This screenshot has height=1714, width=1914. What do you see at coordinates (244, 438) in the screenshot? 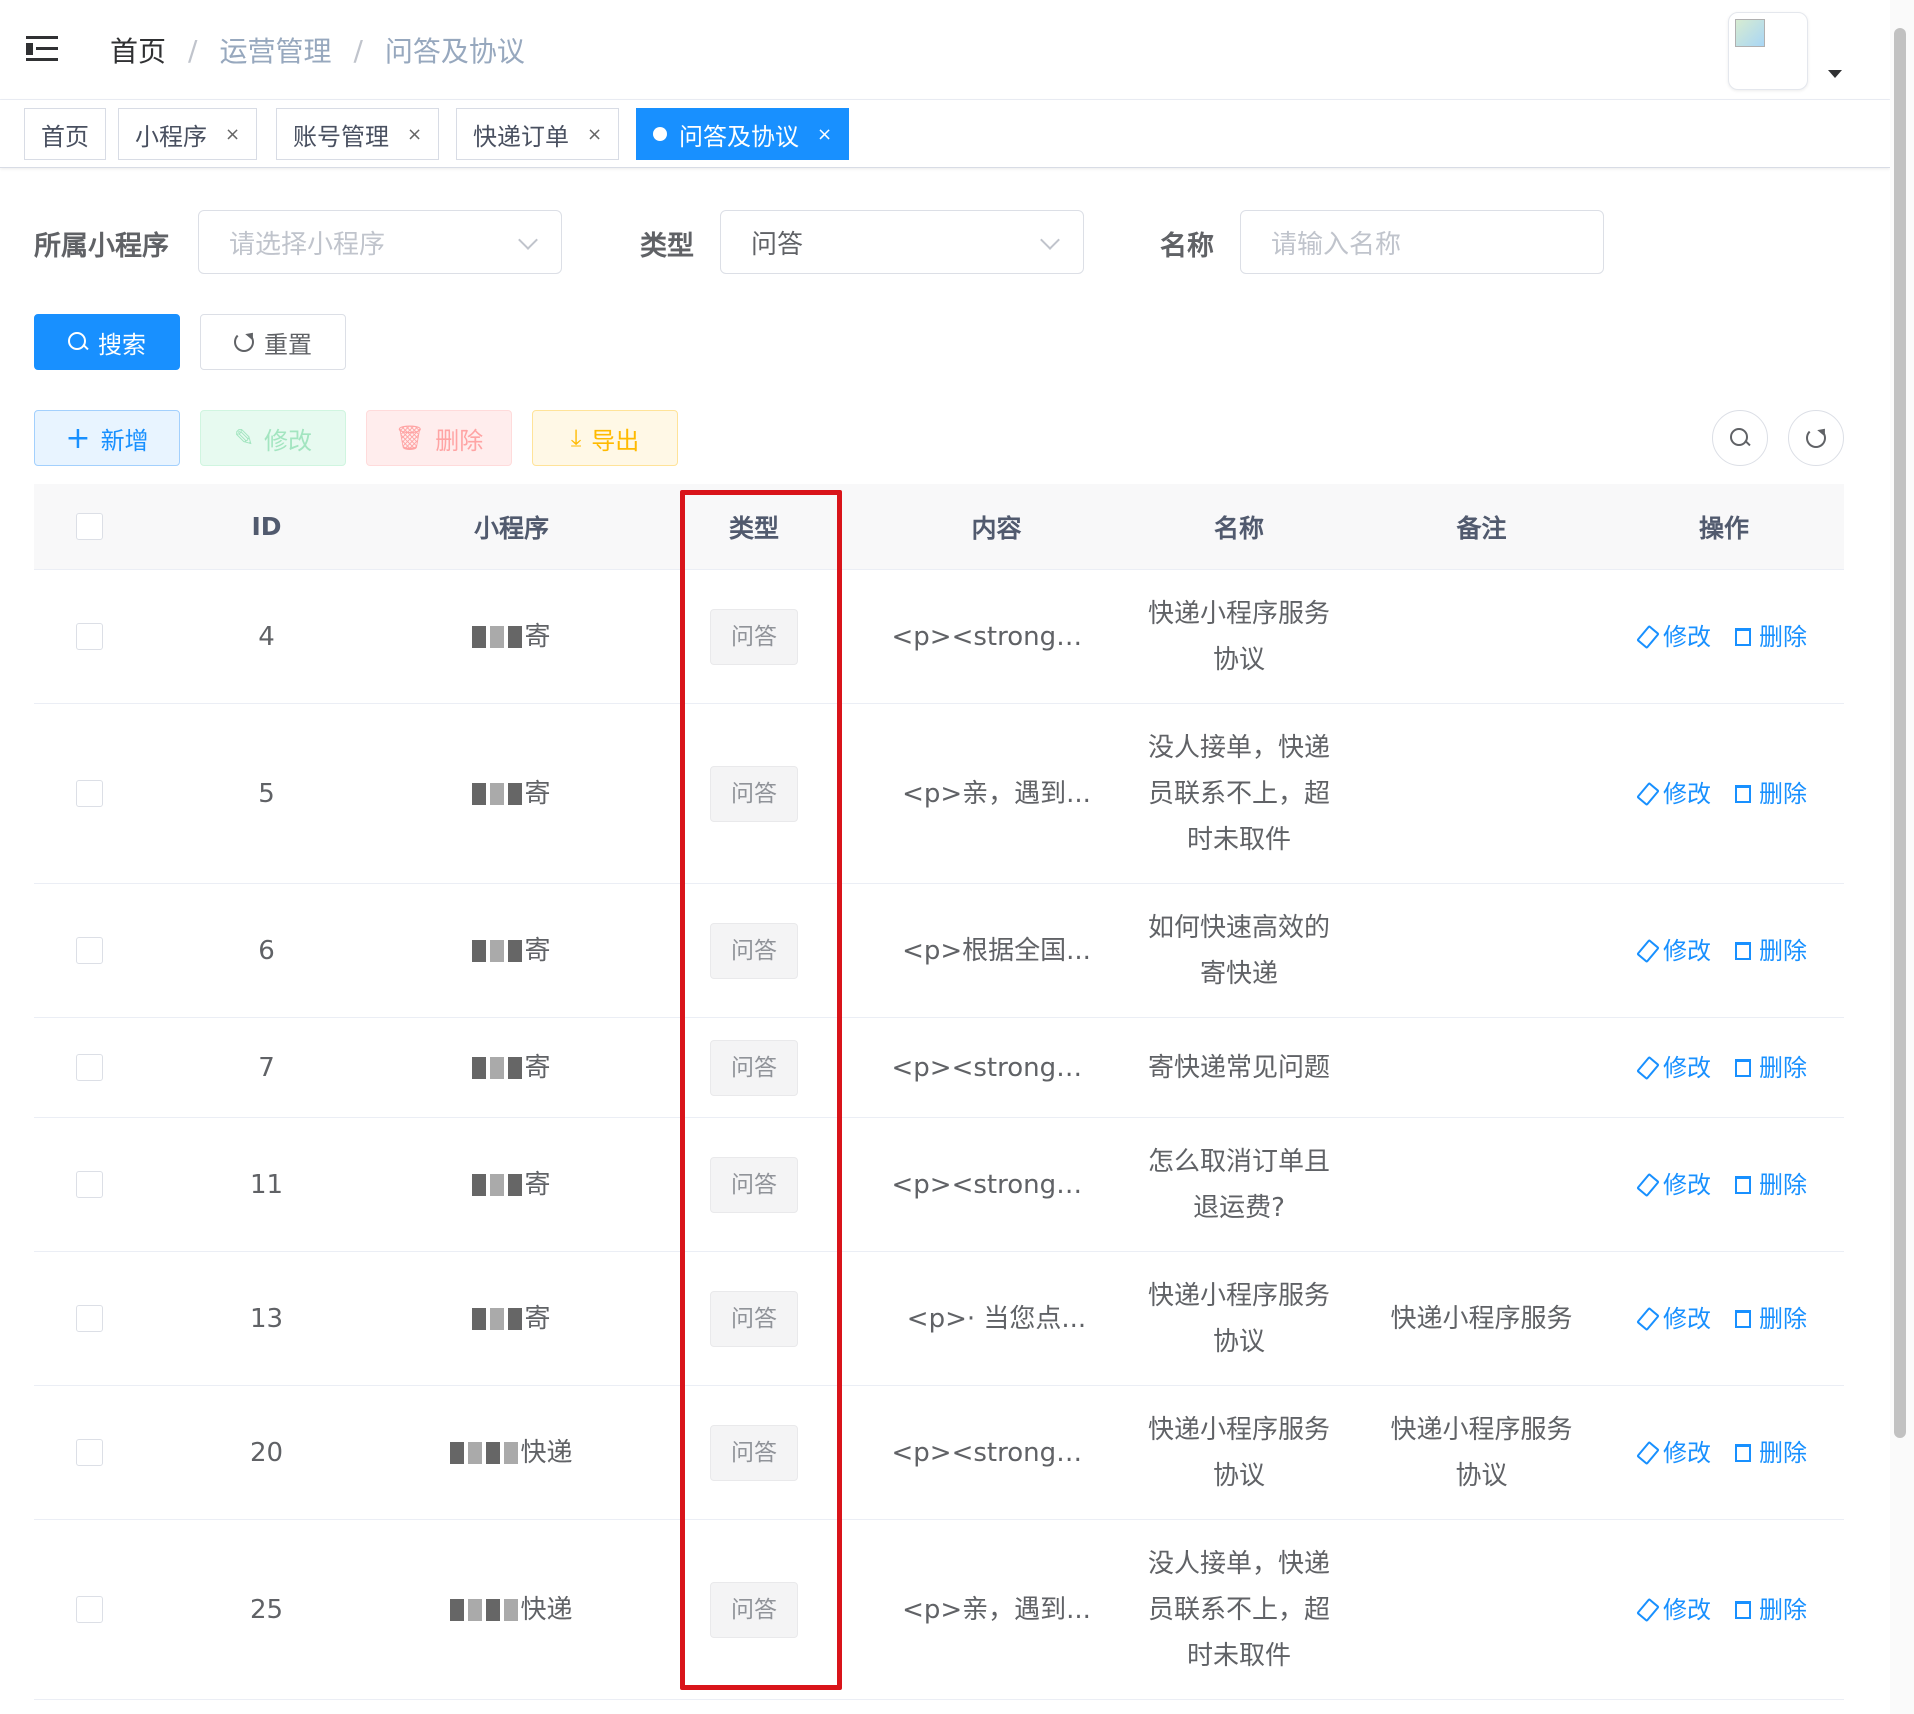
I see `edit-icon: ✎` at bounding box center [244, 438].